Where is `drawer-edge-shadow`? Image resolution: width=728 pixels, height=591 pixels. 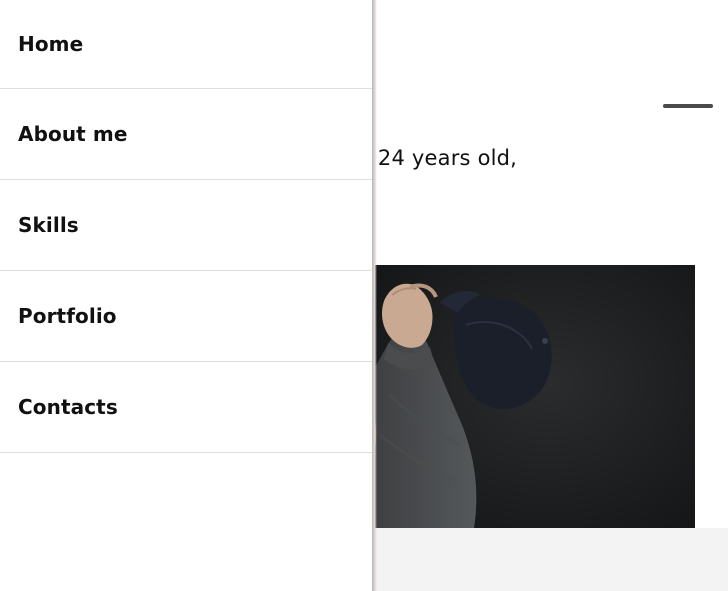
drawer-edge-shadow is located at coordinates (374, 295).